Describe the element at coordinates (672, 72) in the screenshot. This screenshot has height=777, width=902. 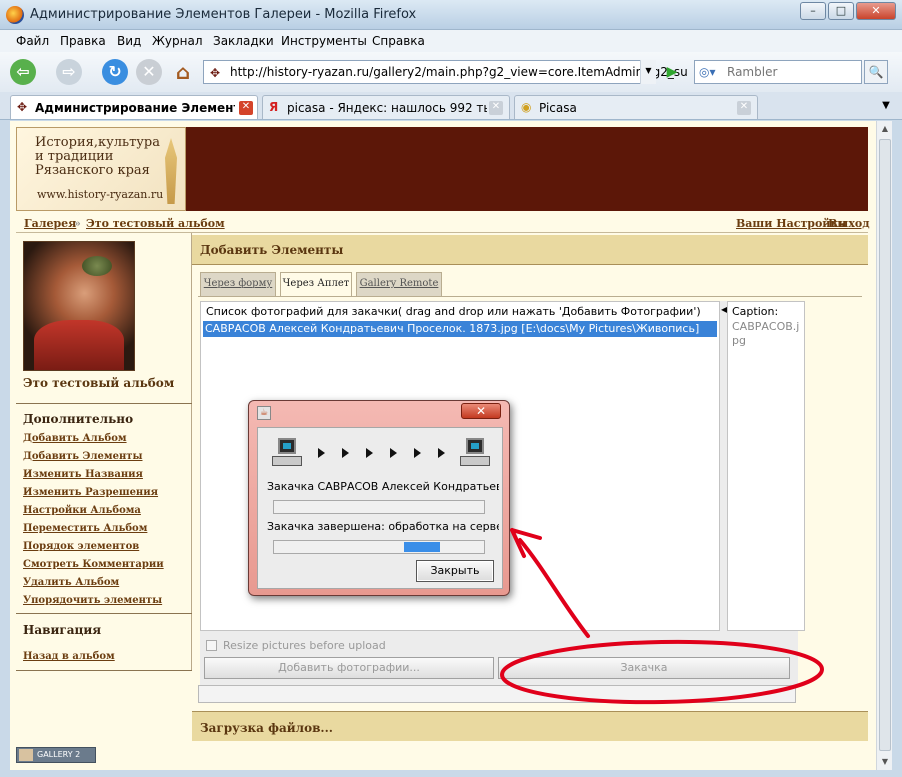
I see `go-button: ▶` at that location.